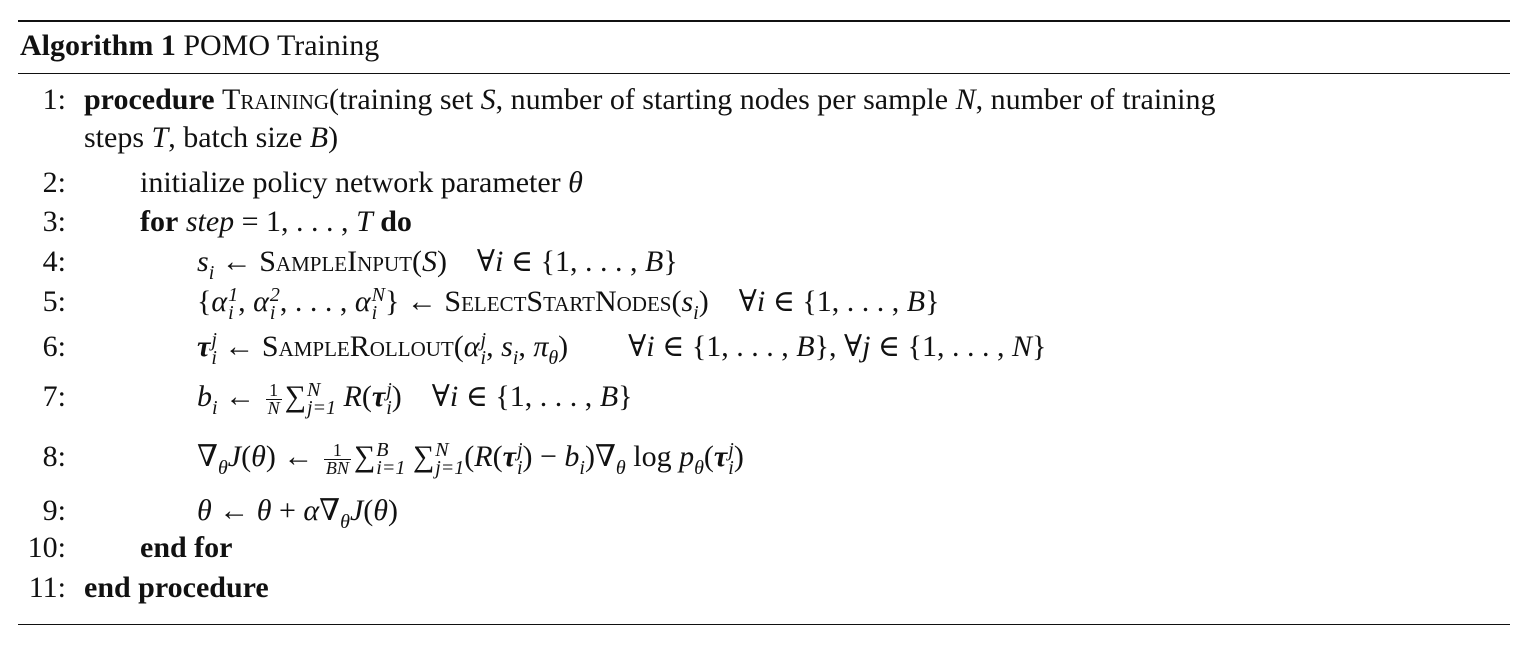  What do you see at coordinates (54, 99) in the screenshot?
I see `line-number: 1:` at bounding box center [54, 99].